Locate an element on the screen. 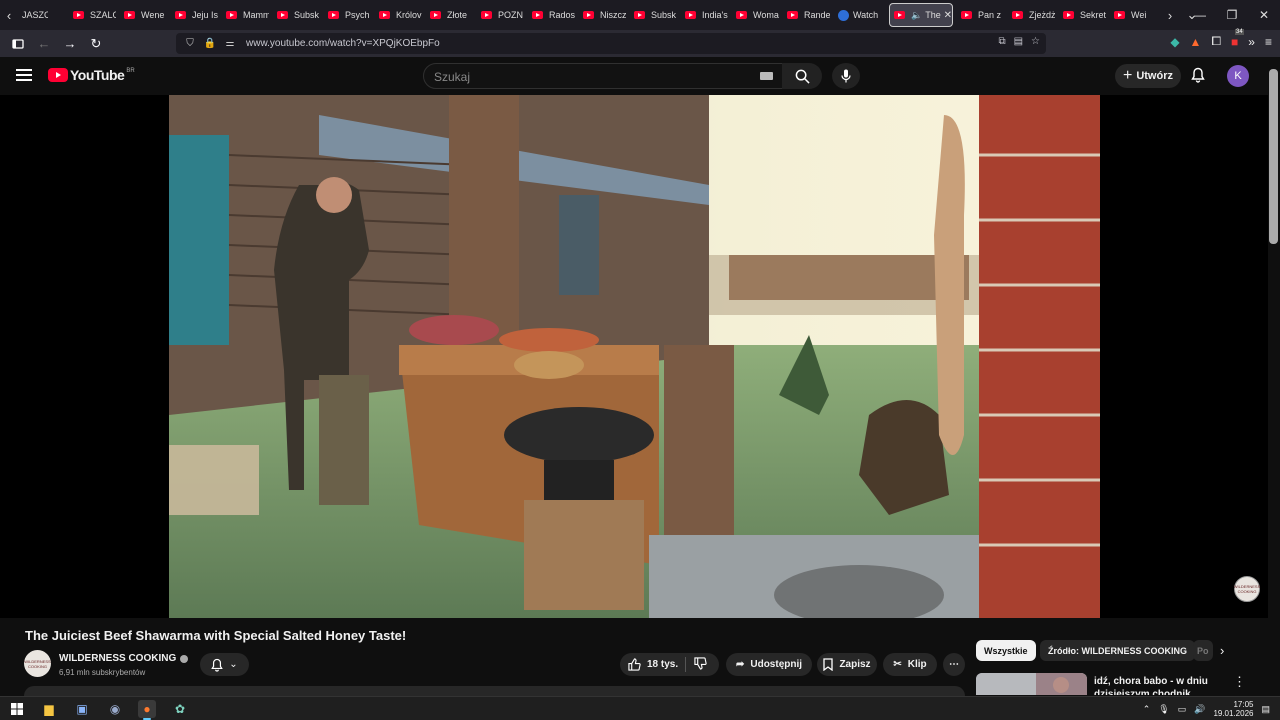 This screenshot has height=720, width=1280. tab-before-8: Złote is located at coordinates (451, 15).